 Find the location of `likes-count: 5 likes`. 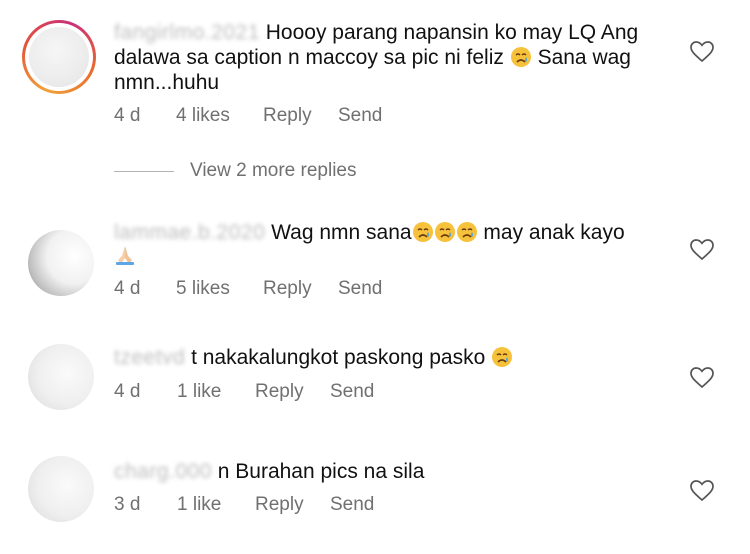

likes-count: 5 likes is located at coordinates (203, 289).